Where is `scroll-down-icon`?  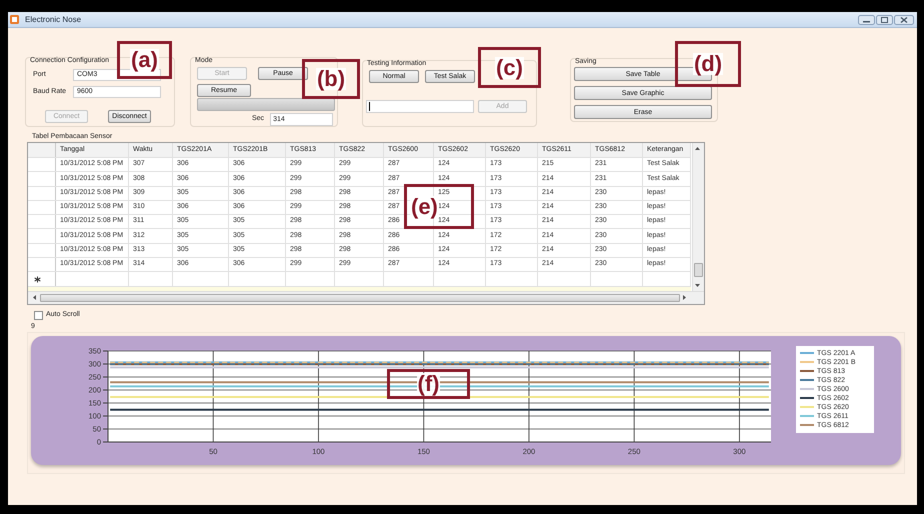
scroll-down-icon is located at coordinates (697, 285).